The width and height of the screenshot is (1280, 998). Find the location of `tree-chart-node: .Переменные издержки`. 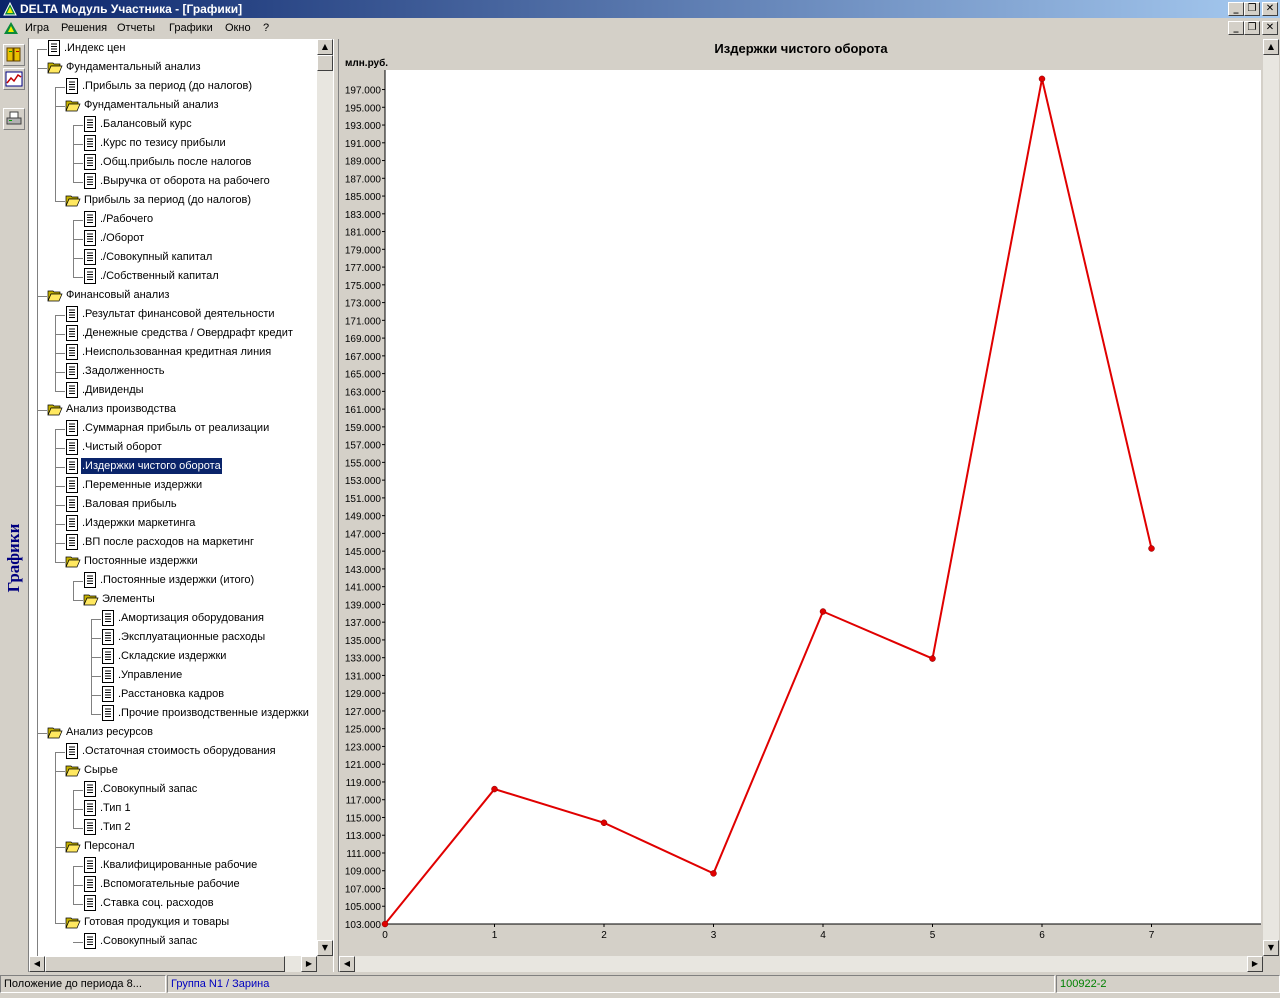

tree-chart-node: .Переменные издержки is located at coordinates (134, 486).